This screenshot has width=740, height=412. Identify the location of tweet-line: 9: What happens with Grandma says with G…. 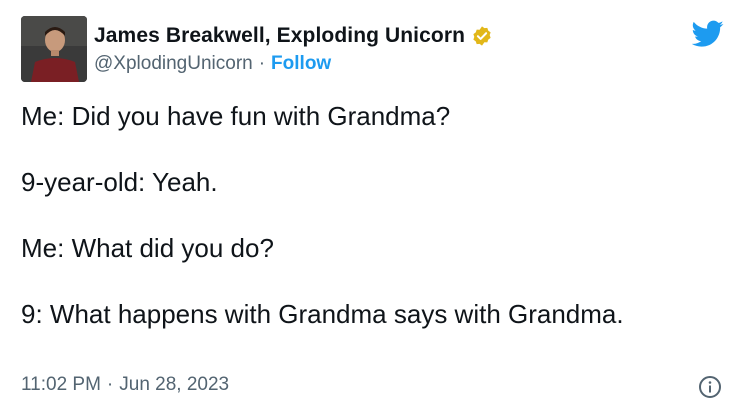
(322, 314).